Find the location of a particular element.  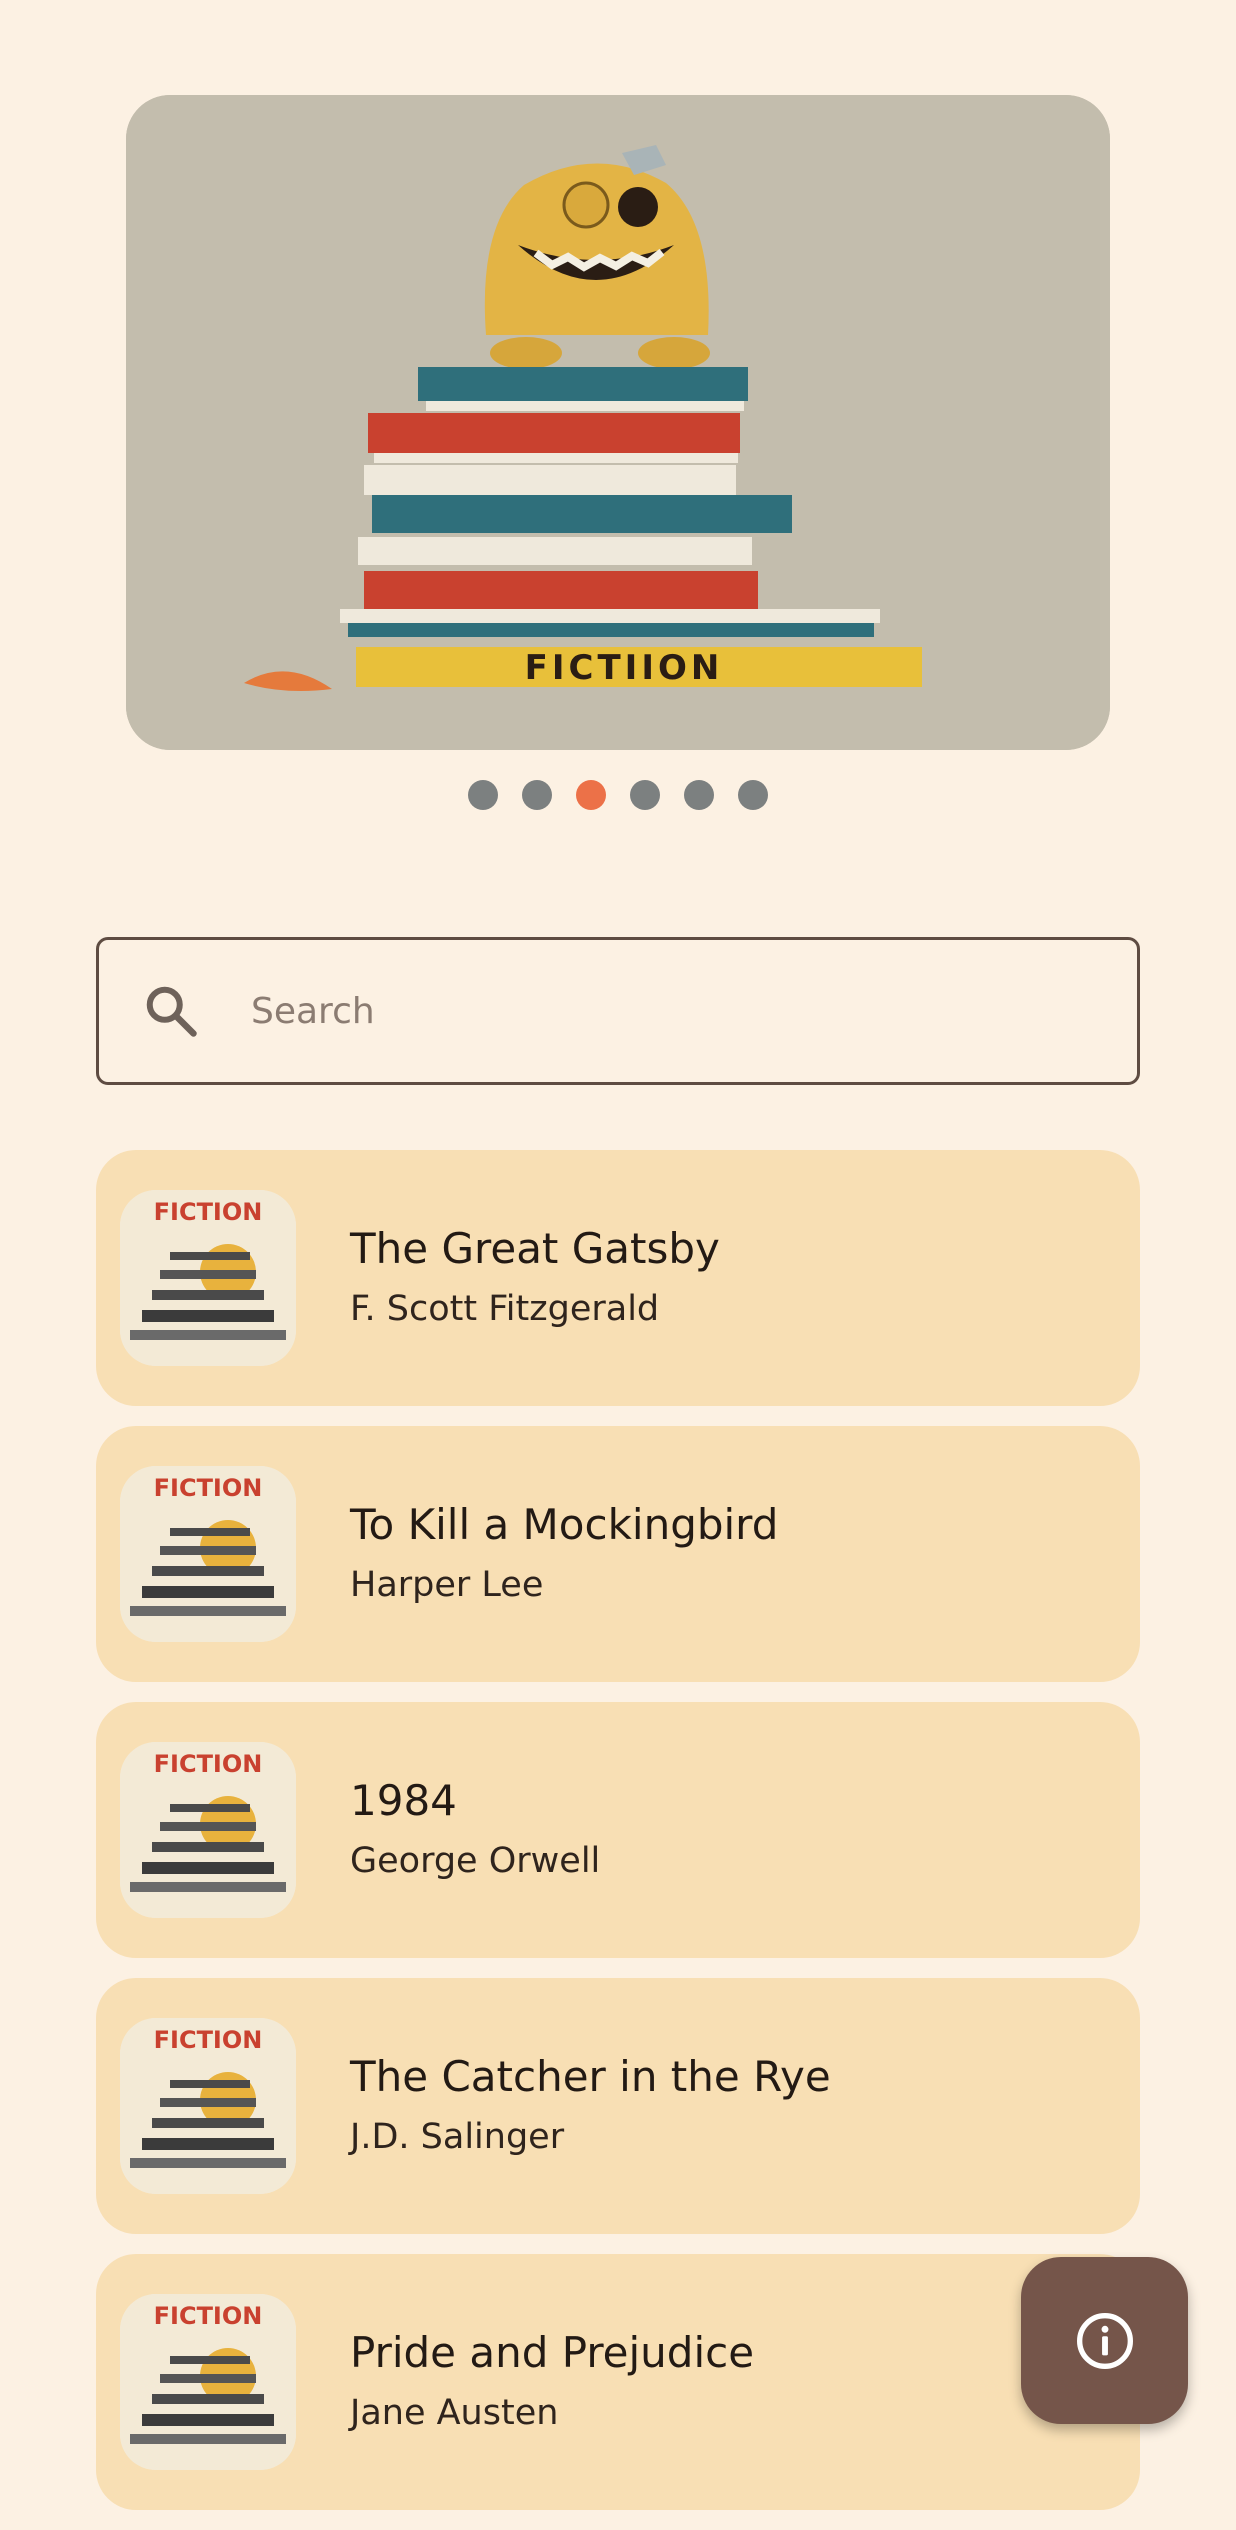

book-title: The Great Gatsby is located at coordinates (535, 1248).